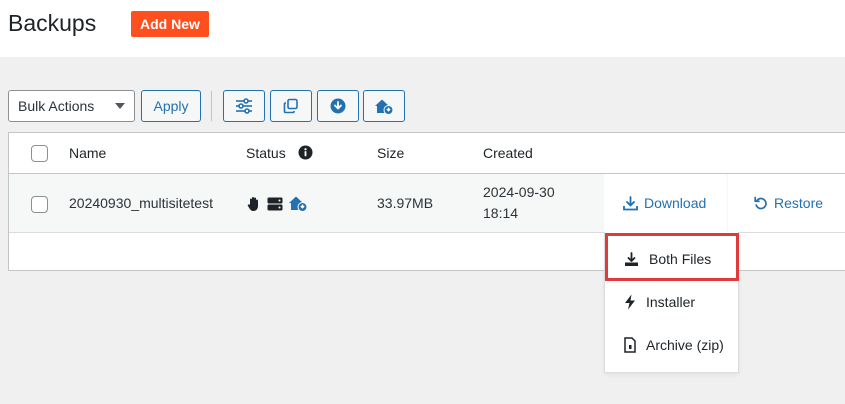  Describe the element at coordinates (39, 204) in the screenshot. I see `row-checkbox` at that location.